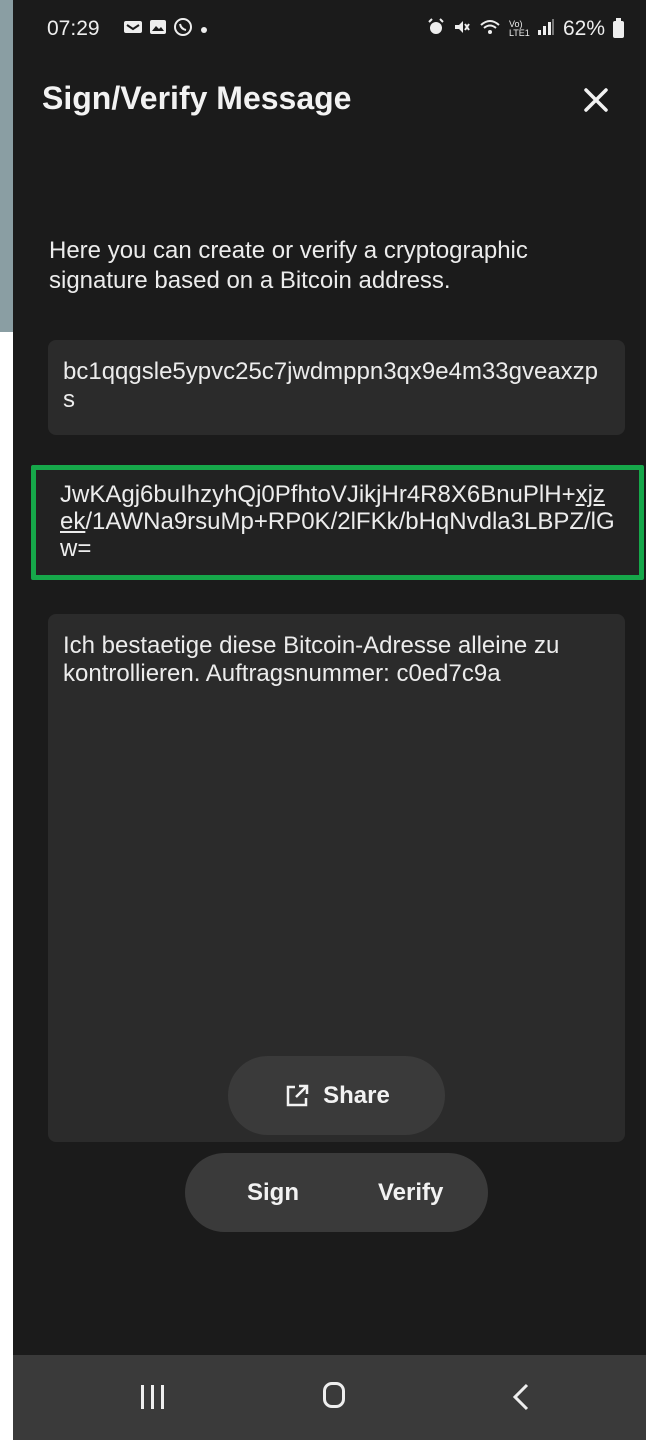  Describe the element at coordinates (519, 28) in the screenshot. I see `network-label: Vo) LTE1` at that location.